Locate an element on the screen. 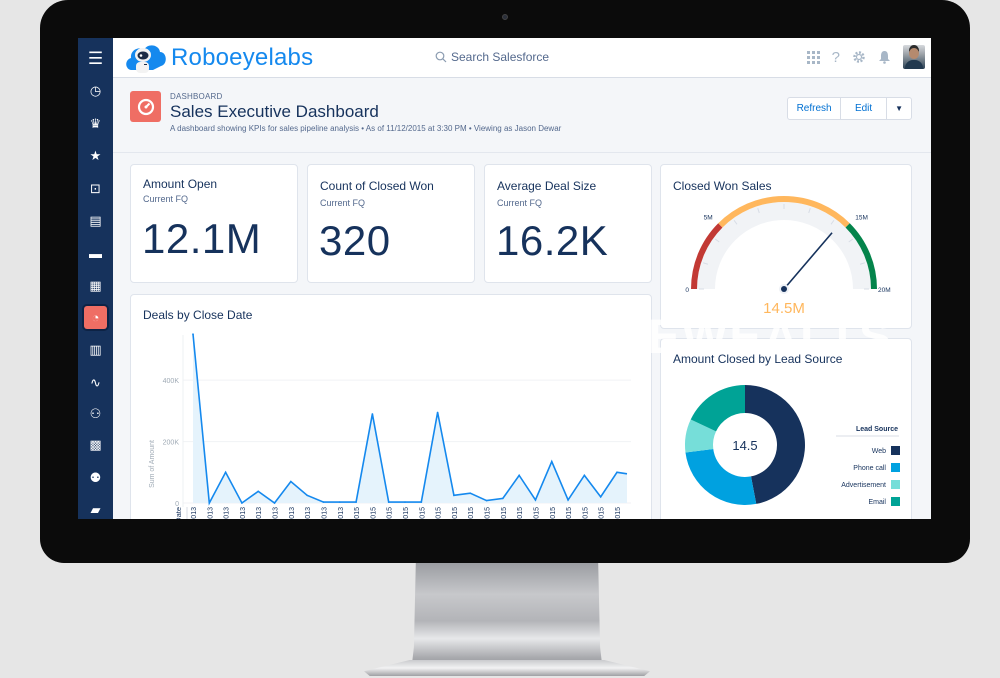  sidebar-item-report: ▥ is located at coordinates (95, 349).